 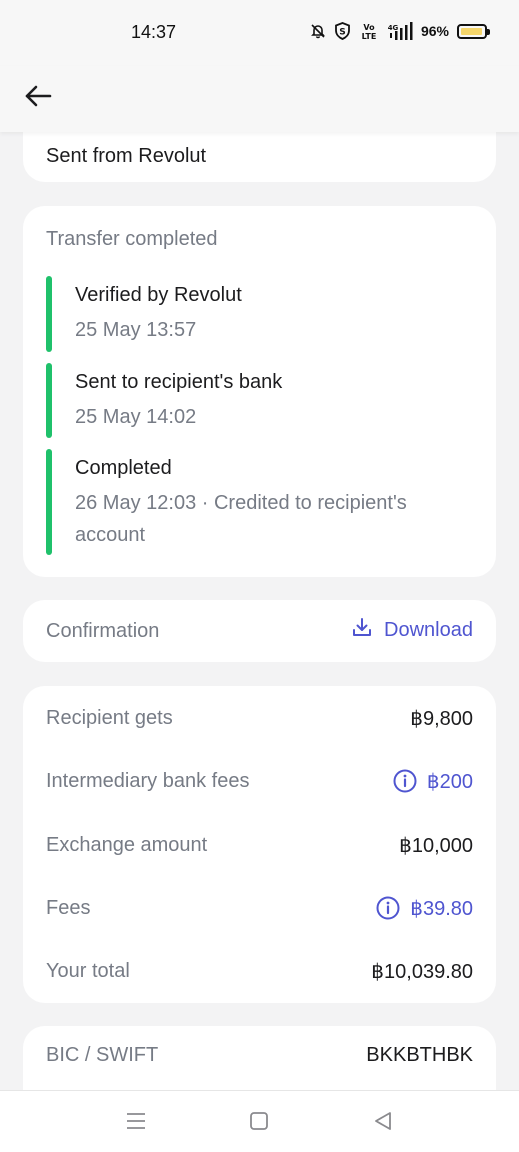 I want to click on step-subtitle: 25 May 13:57, so click(x=136, y=330).